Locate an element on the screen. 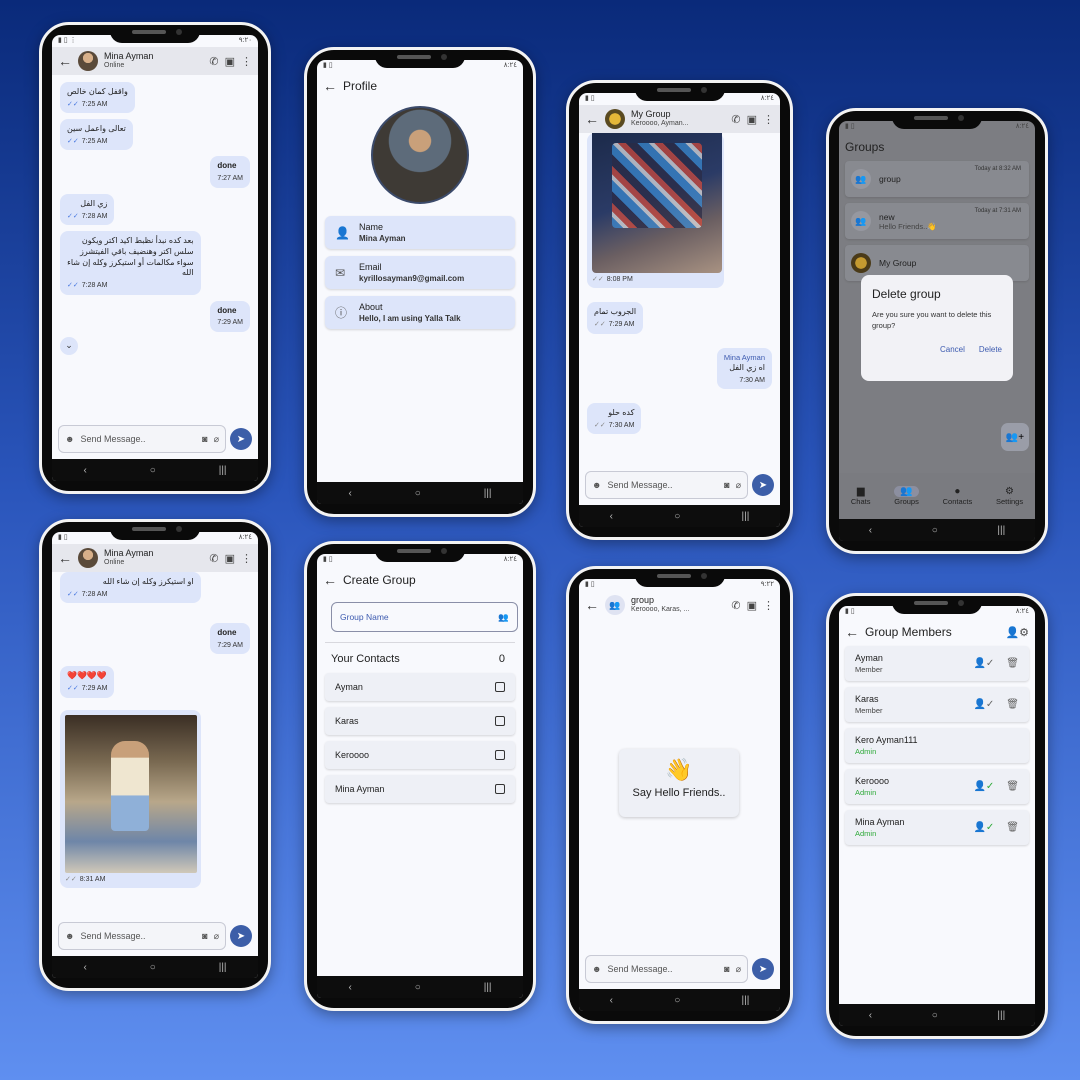  photo-image is located at coordinates (131, 793).